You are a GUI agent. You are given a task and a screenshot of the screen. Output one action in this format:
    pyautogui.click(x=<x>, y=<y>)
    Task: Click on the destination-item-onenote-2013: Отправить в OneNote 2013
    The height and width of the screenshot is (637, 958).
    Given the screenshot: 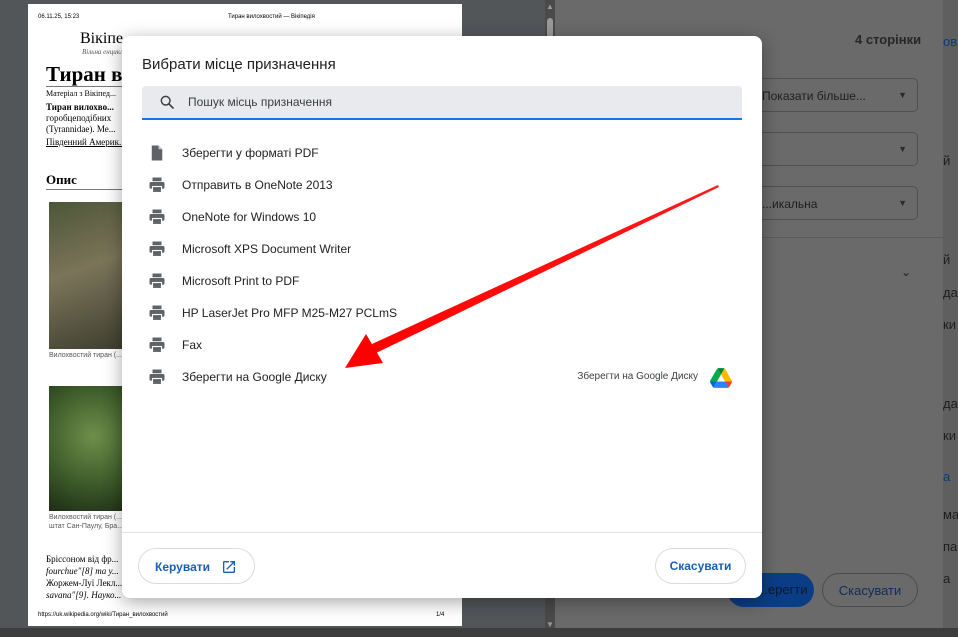 What is the action you would take?
    pyautogui.click(x=442, y=185)
    